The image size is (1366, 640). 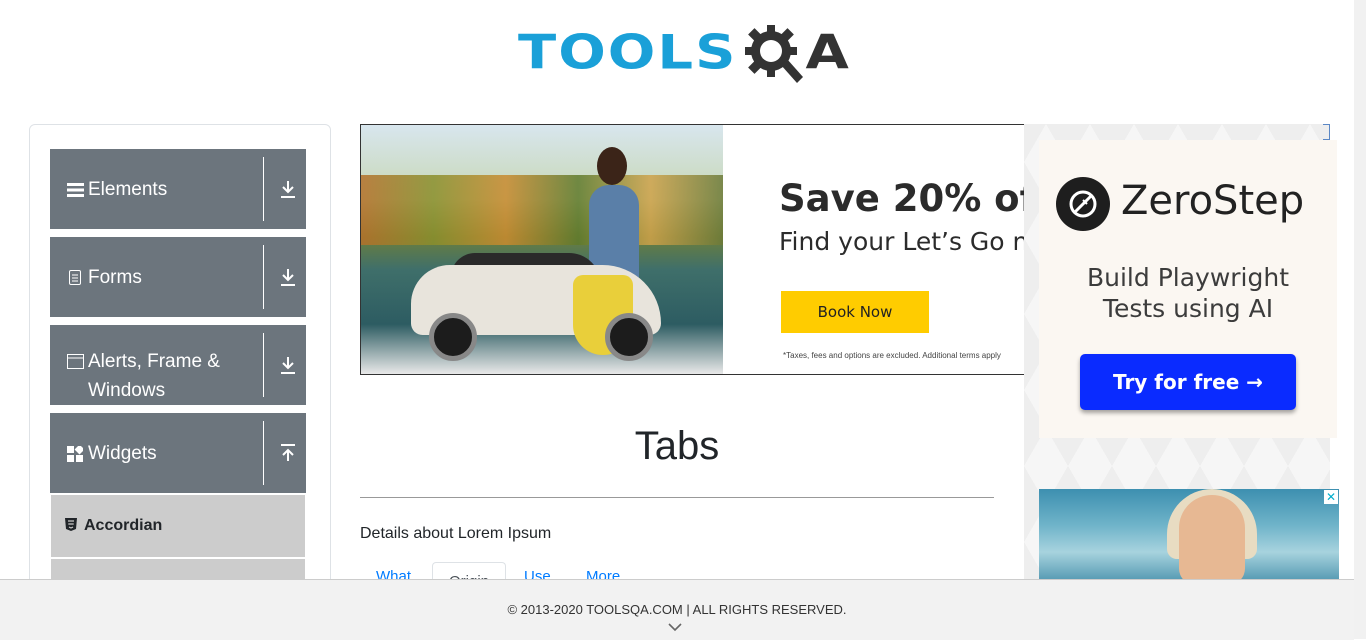 I want to click on document-icon, so click(x=75, y=277).